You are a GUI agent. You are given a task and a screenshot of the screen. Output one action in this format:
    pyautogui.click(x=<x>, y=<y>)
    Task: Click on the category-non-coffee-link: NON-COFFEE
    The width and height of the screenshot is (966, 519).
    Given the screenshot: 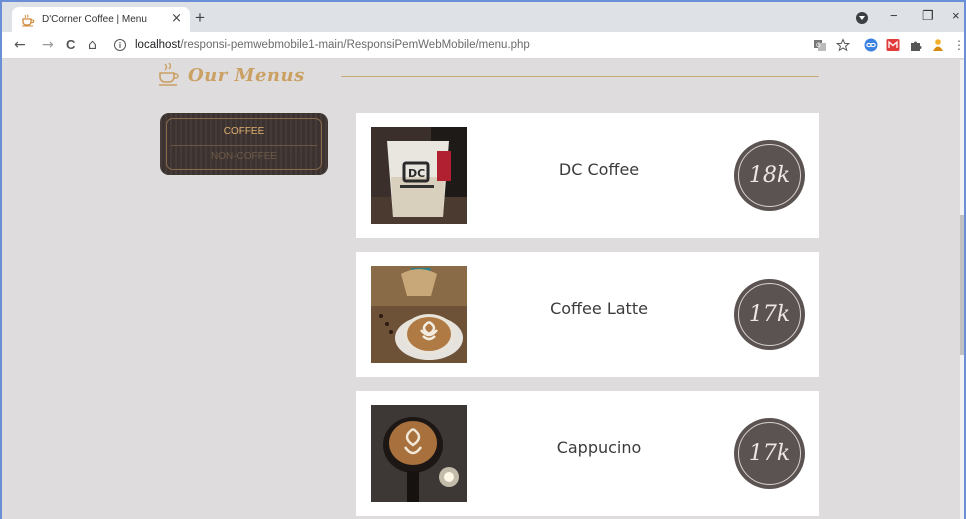 What is the action you would take?
    pyautogui.click(x=244, y=156)
    